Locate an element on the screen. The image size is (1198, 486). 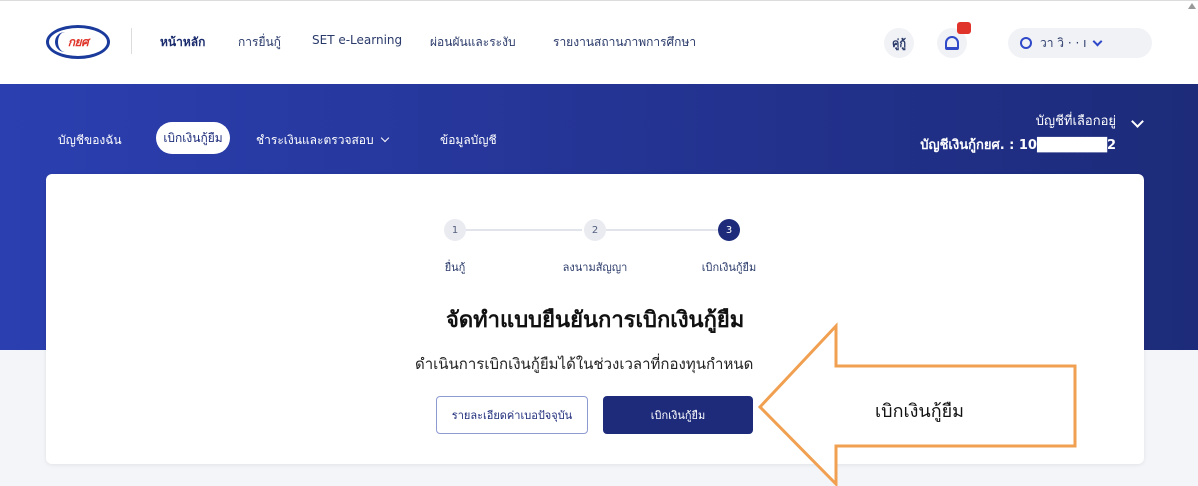
callout-label: เบิกเงินกู้ยืม is located at coordinates (920, 411).